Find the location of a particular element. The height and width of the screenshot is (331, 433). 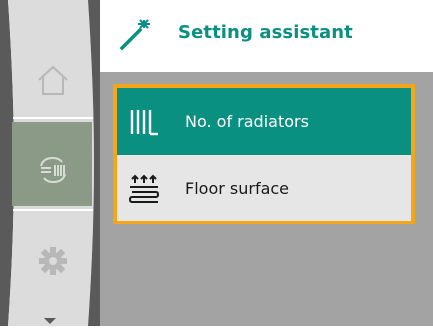

floor-heating-icon is located at coordinates (144, 188).